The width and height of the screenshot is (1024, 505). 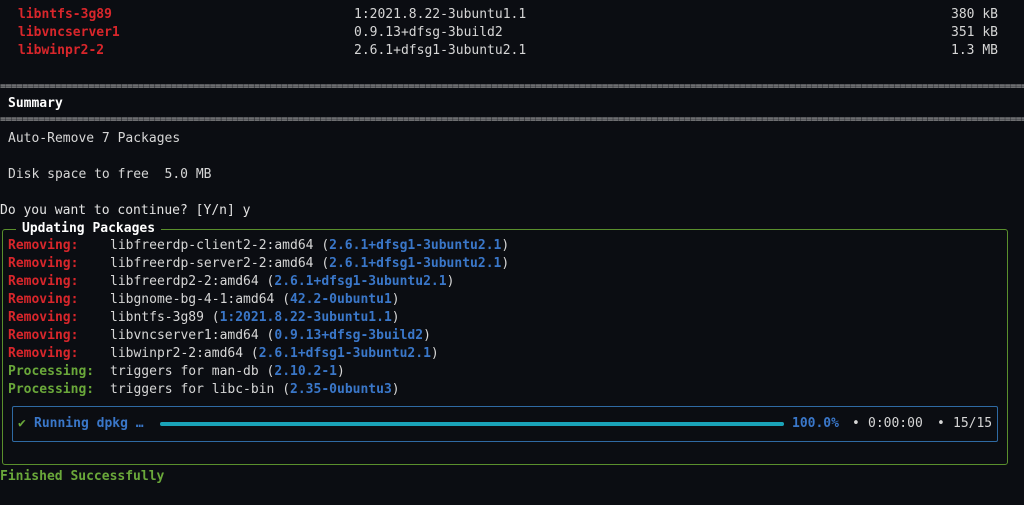 What do you see at coordinates (349, 335) in the screenshot?
I see `log-version: 0.9.13+dfsg-3build2` at bounding box center [349, 335].